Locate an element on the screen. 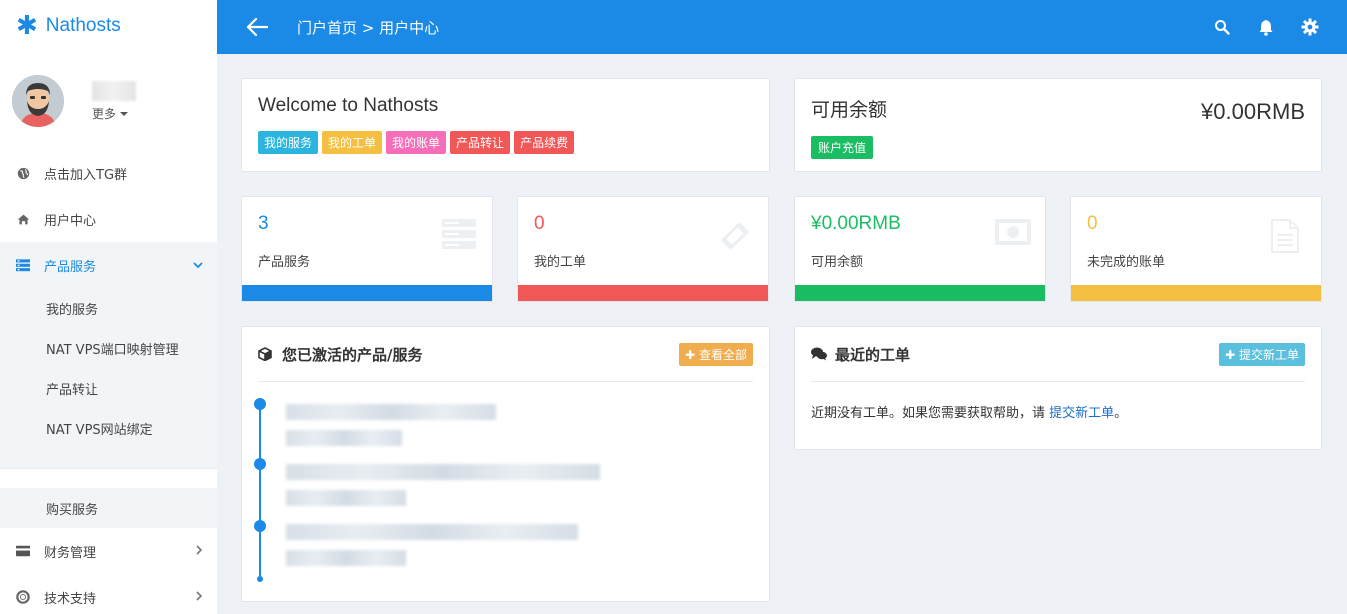 This screenshot has width=1347, height=614. tag-product-transfer: 产品转让 is located at coordinates (480, 142).